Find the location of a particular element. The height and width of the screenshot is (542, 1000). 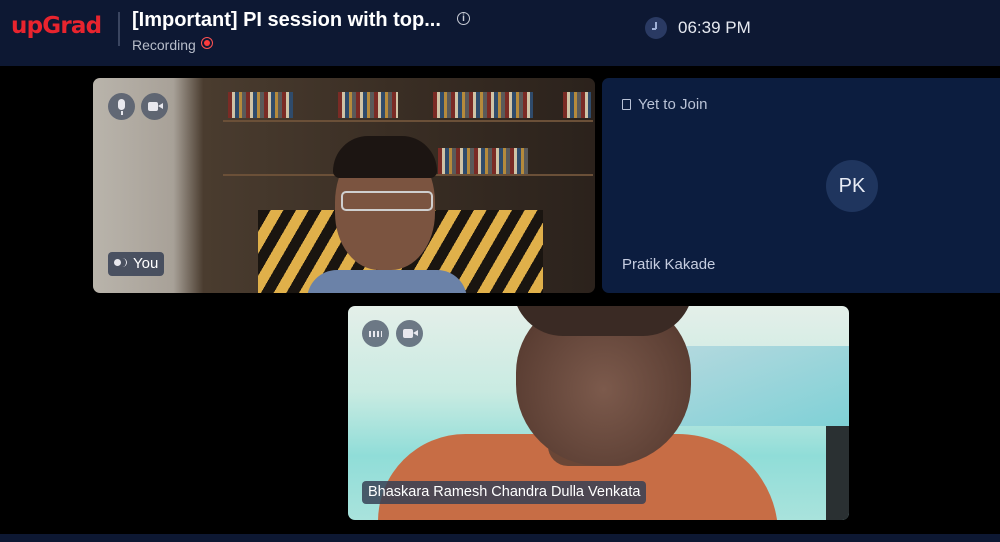

clock-icon is located at coordinates (656, 28).